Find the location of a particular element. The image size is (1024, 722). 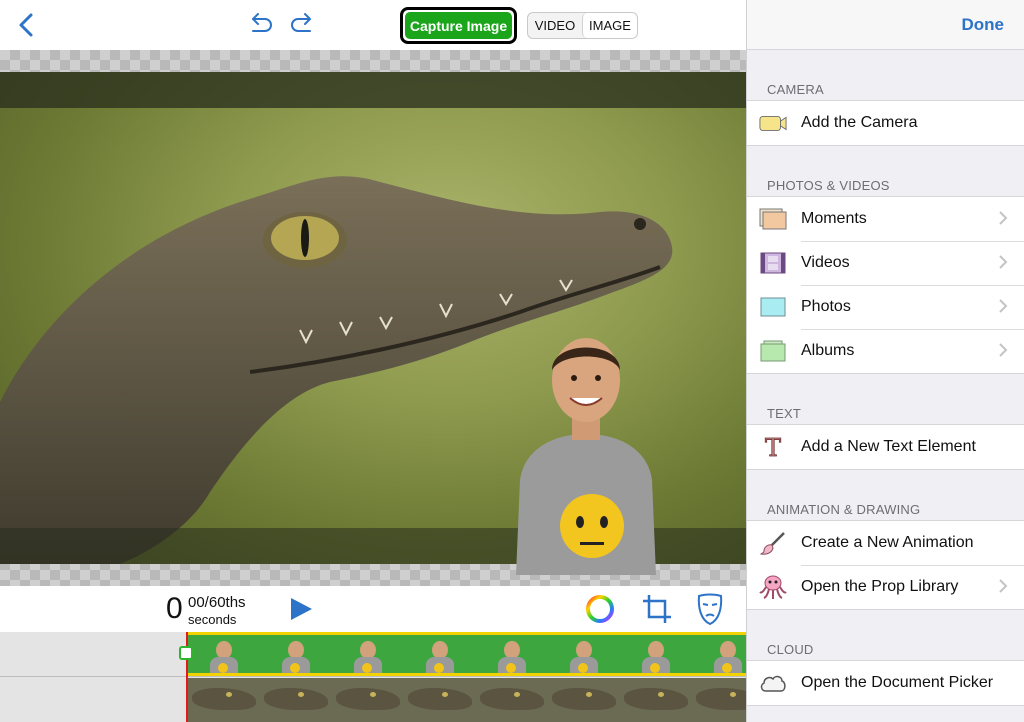

timeline-track-background is located at coordinates (467, 700).